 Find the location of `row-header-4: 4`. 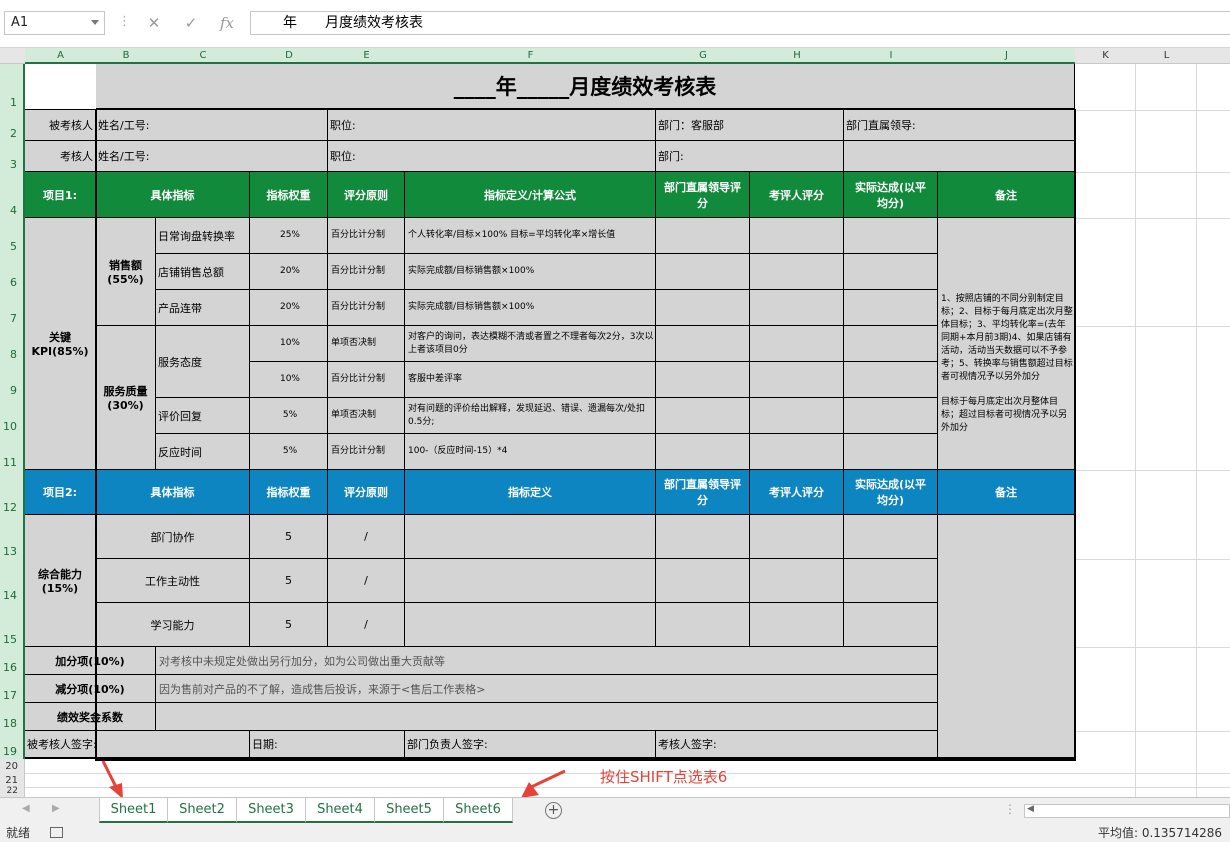

row-header-4: 4 is located at coordinates (12, 195).